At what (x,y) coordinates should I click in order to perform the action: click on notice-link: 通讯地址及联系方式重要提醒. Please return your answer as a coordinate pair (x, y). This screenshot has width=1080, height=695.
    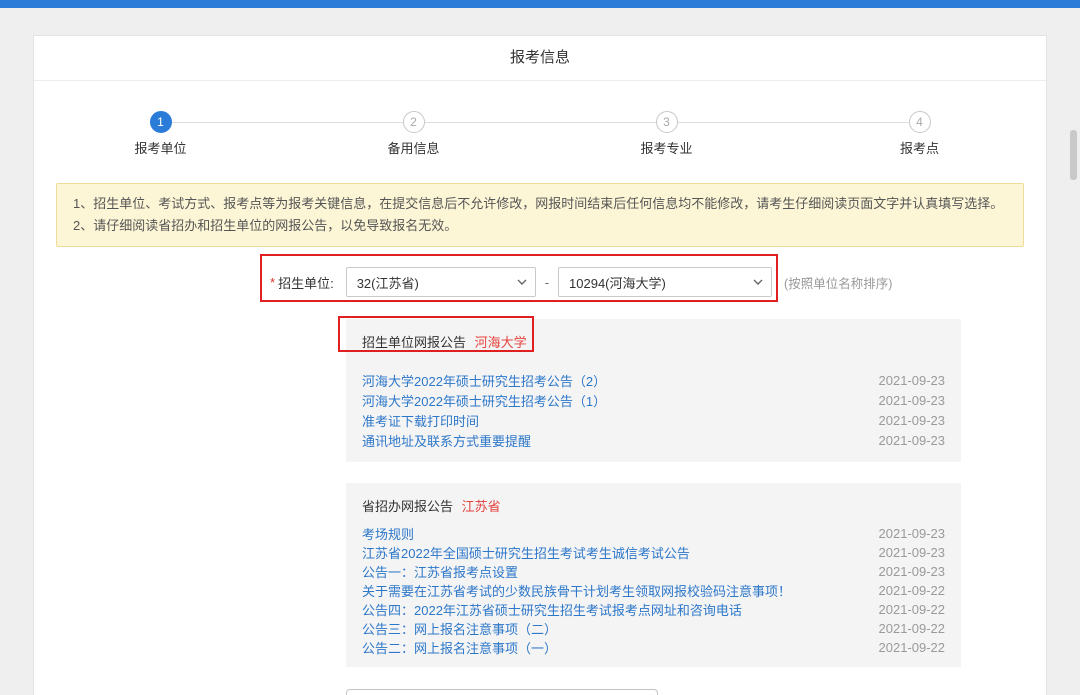
    Looking at the image, I should click on (446, 440).